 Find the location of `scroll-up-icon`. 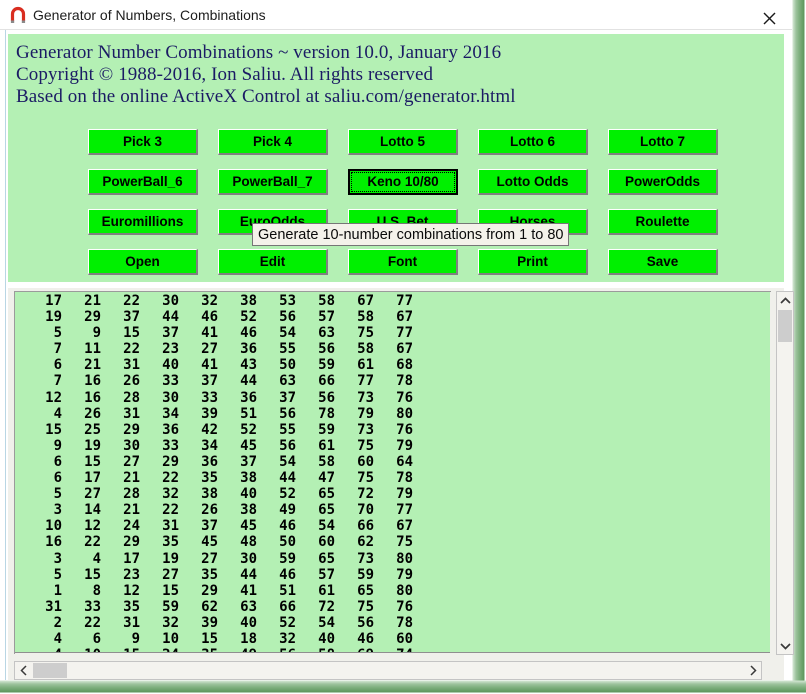

scroll-up-icon is located at coordinates (785, 300).